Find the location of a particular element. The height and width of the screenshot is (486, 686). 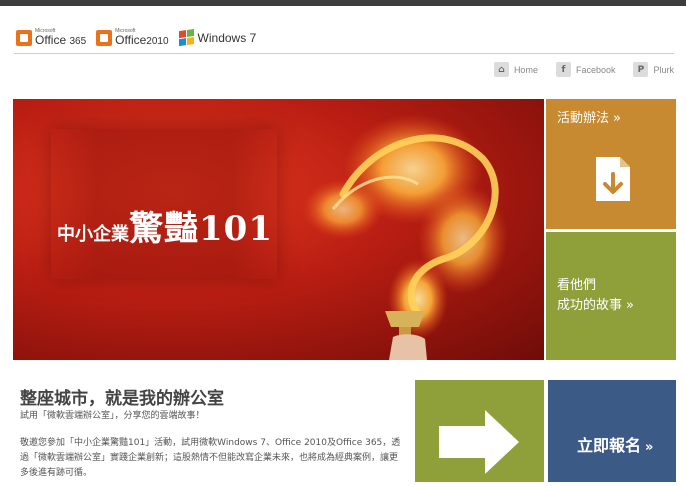

success-stories-tile: 看他們 成功的故事» is located at coordinates (611, 296).